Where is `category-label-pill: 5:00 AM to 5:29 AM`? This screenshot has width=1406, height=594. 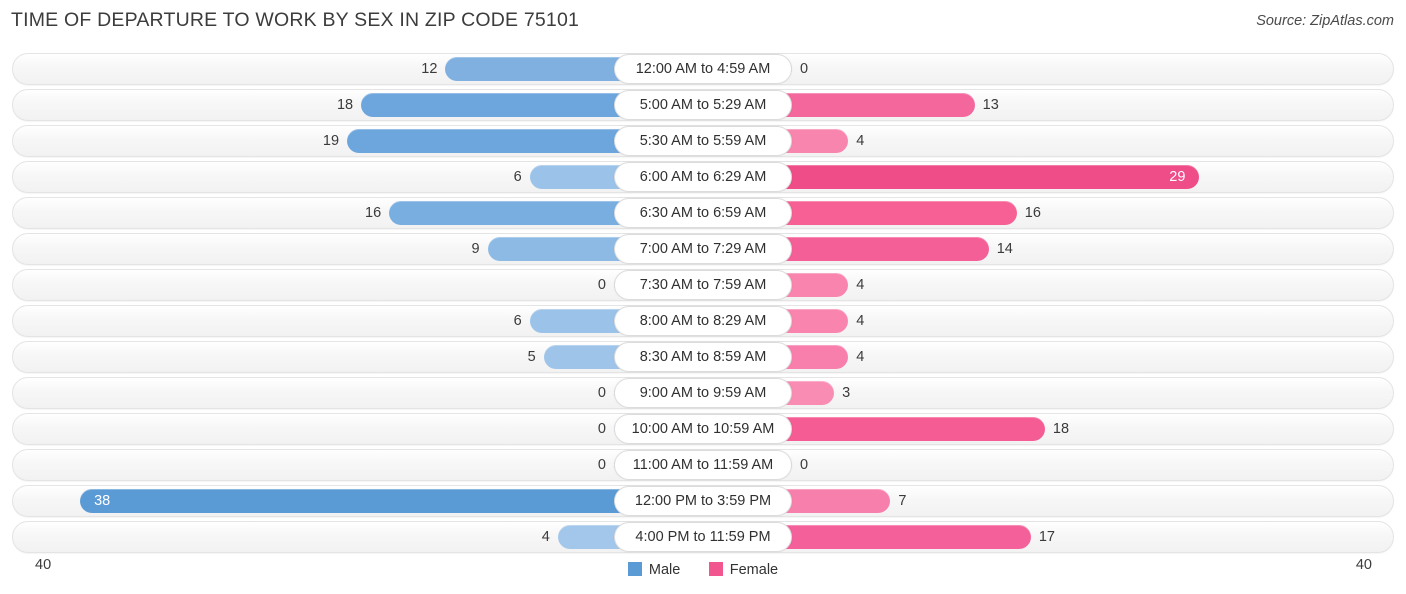 category-label-pill: 5:00 AM to 5:29 AM is located at coordinates (703, 105).